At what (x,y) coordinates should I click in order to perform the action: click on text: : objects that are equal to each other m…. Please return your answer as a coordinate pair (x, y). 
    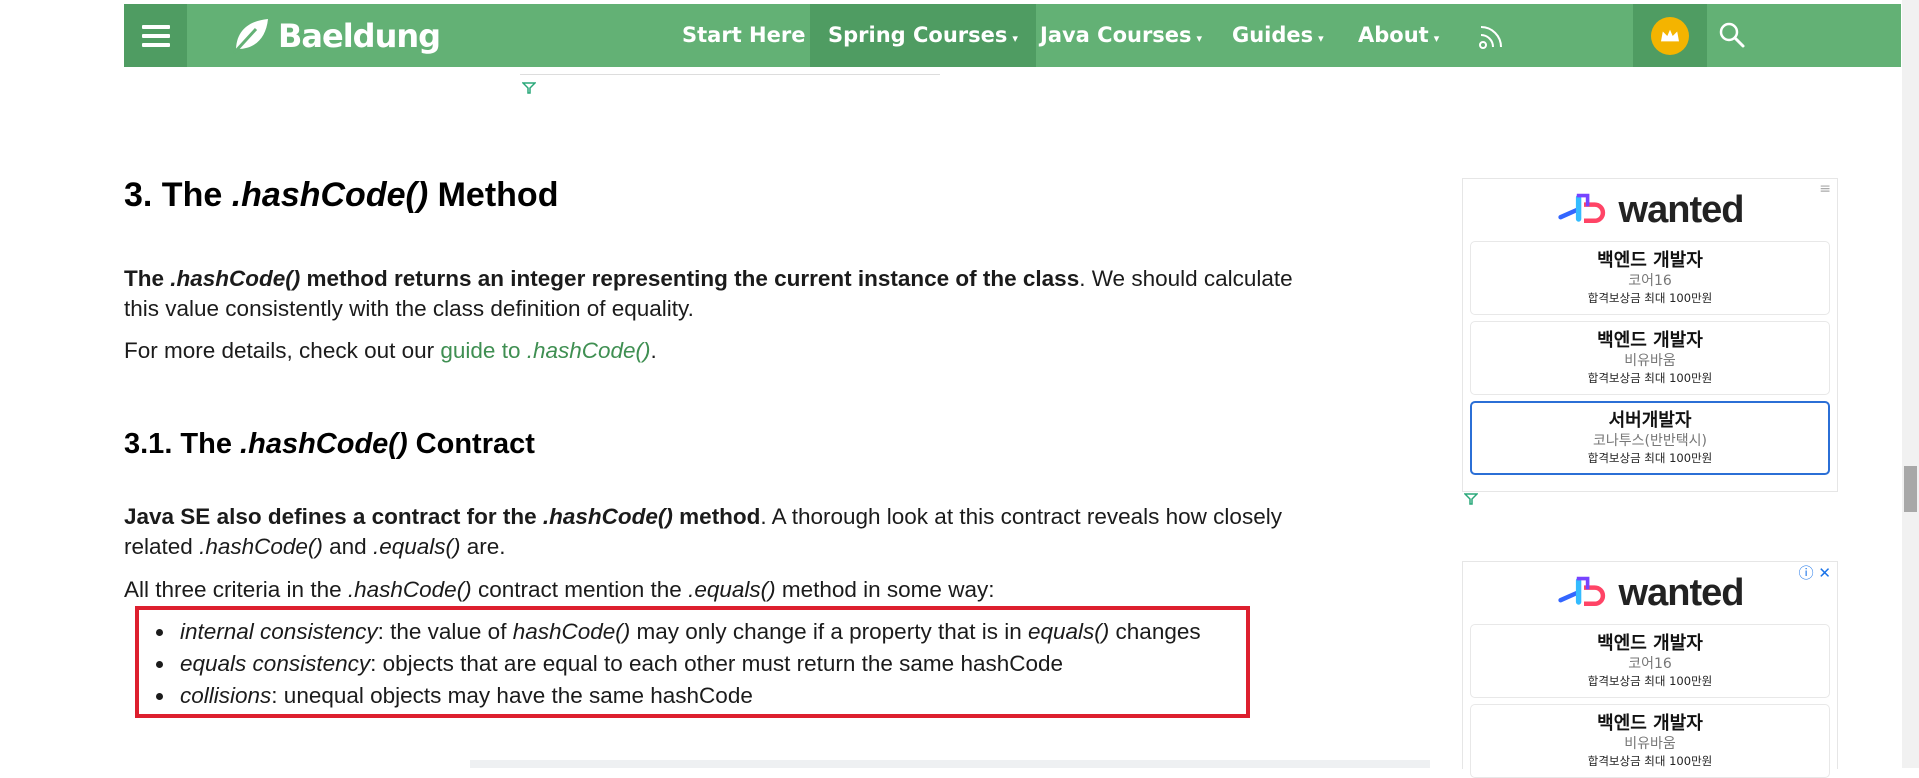
    Looking at the image, I should click on (717, 663).